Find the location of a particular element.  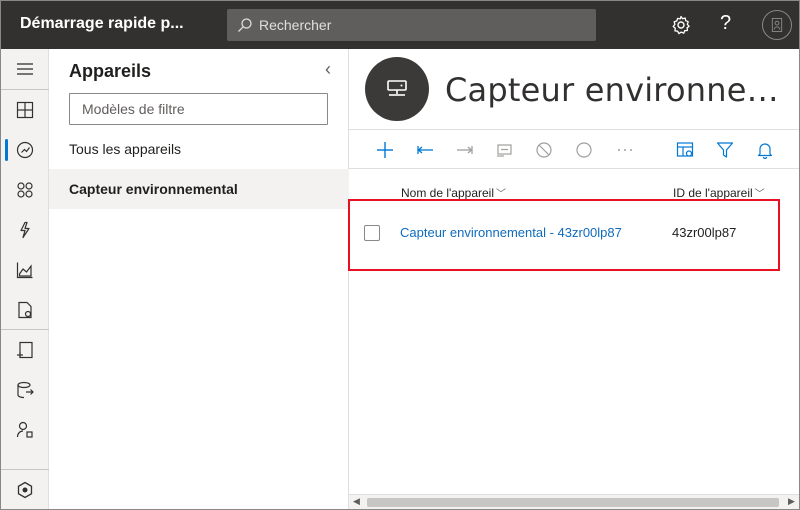

filter-funnel-icon is located at coordinates (725, 150).